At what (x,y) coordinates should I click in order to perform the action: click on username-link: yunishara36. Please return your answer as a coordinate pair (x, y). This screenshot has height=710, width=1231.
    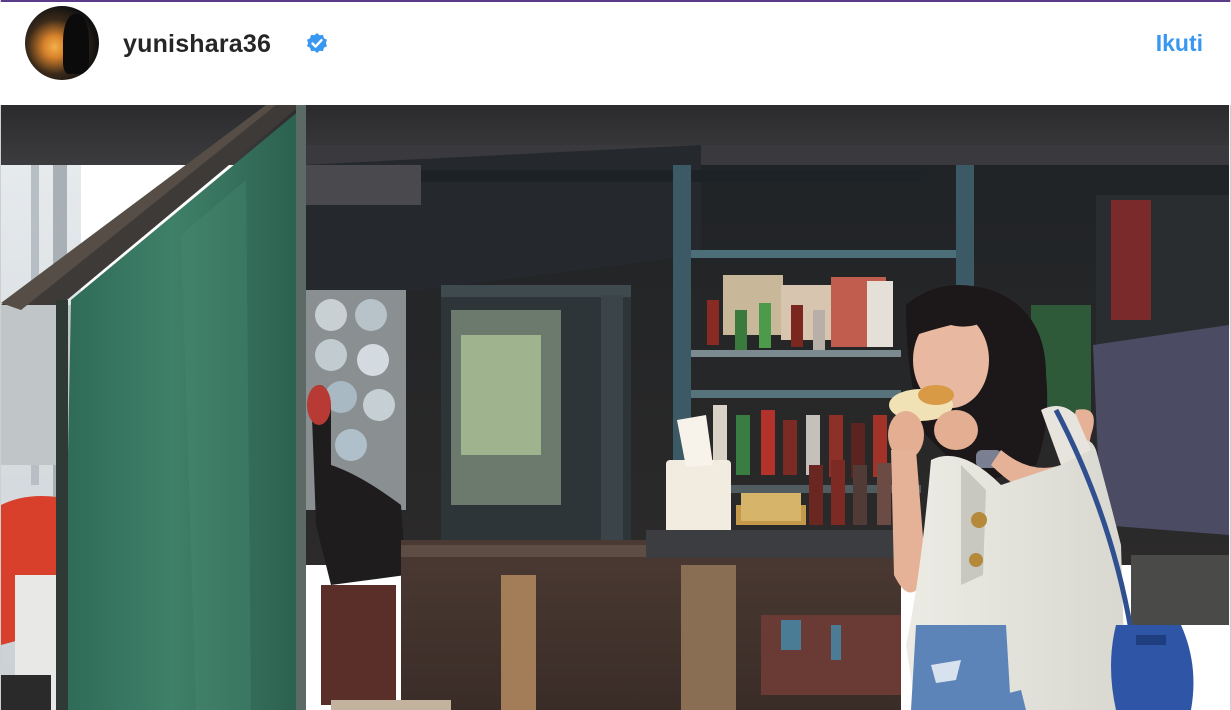
    Looking at the image, I should click on (197, 44).